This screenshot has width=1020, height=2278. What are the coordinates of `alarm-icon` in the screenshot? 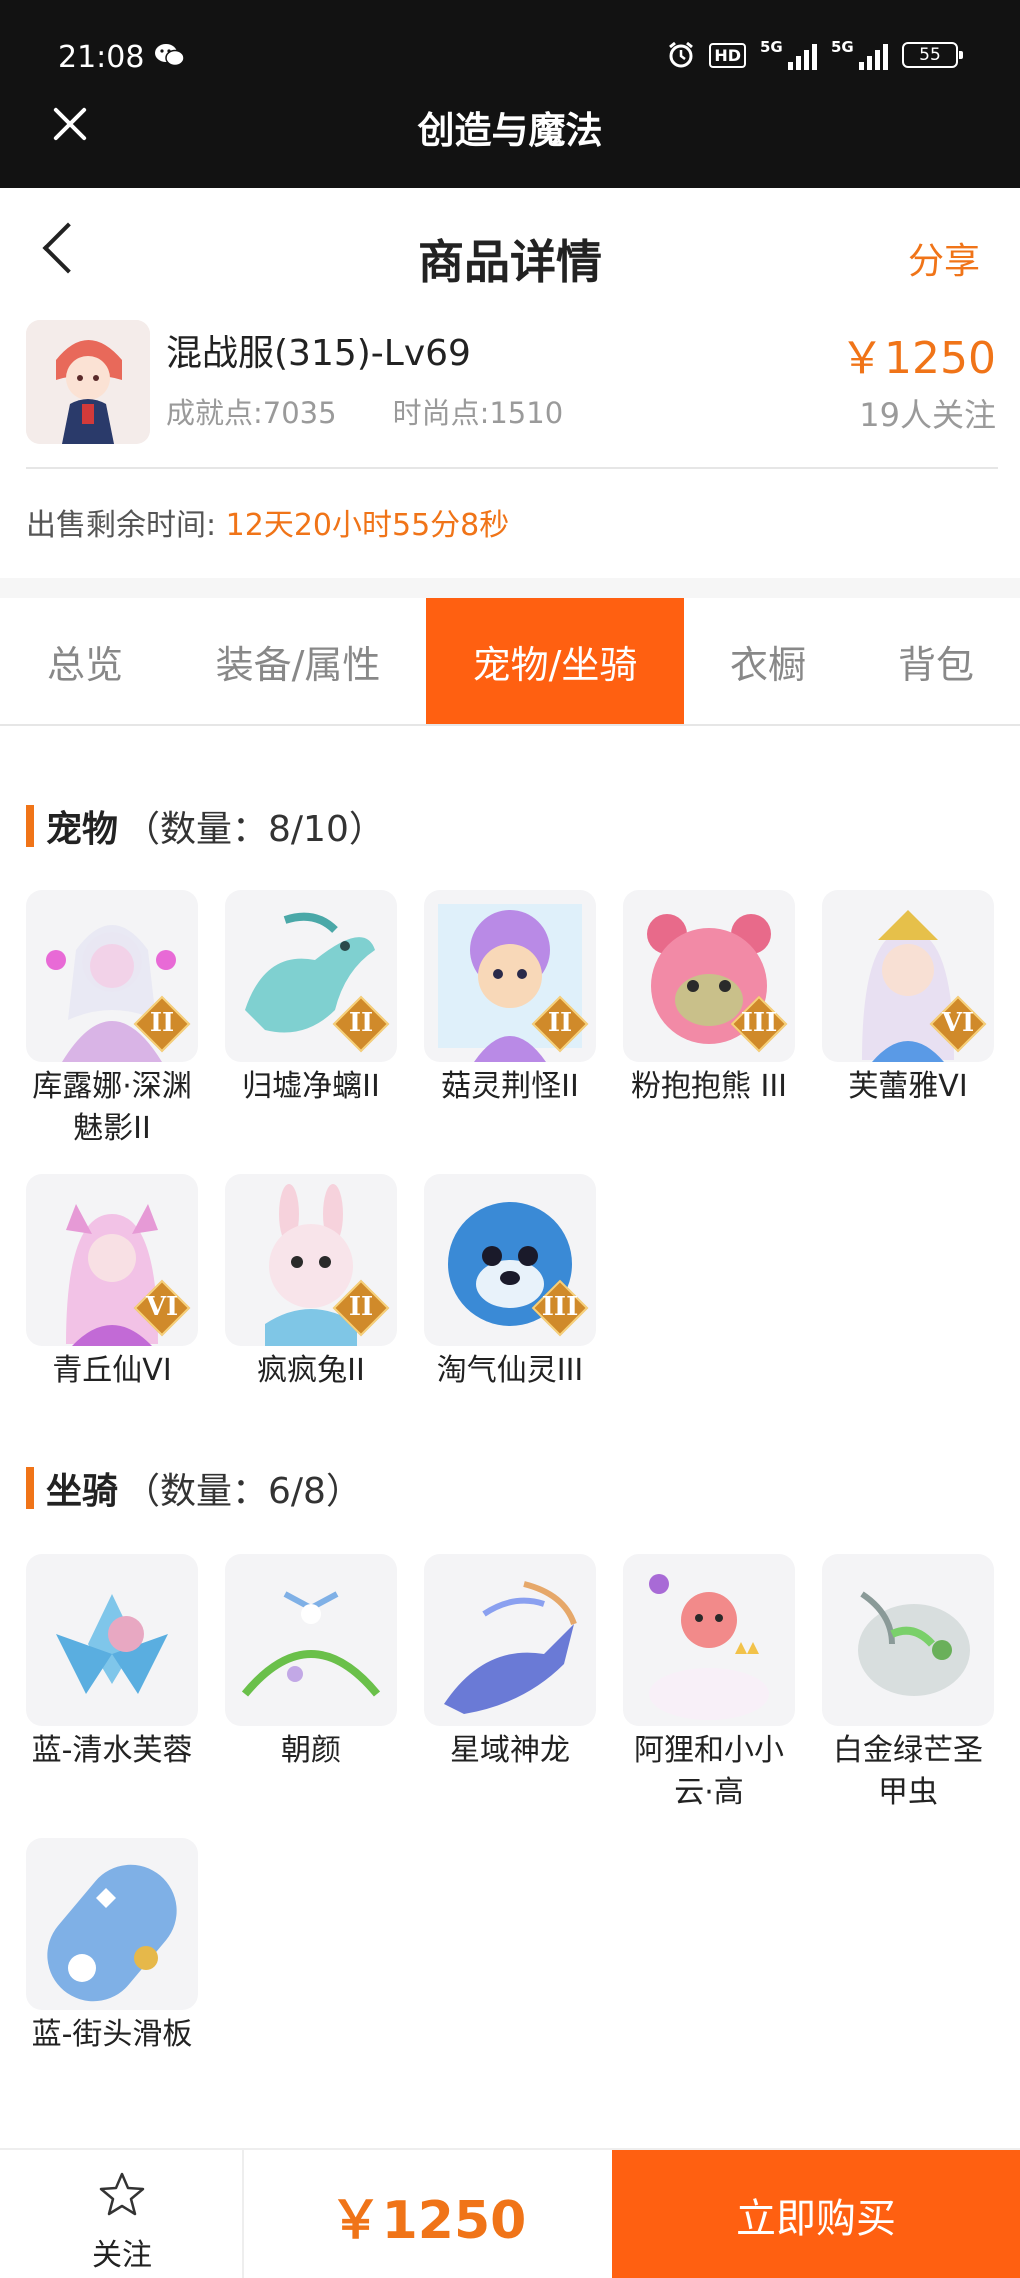 It's located at (681, 54).